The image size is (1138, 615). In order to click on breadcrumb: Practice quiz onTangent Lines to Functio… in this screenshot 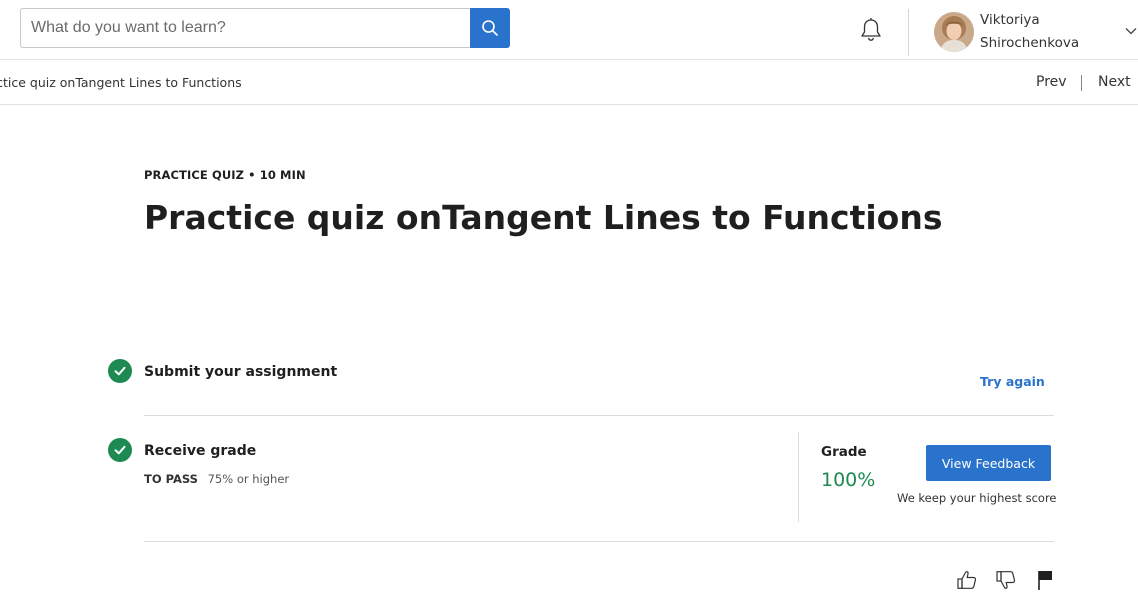, I will do `click(121, 82)`.